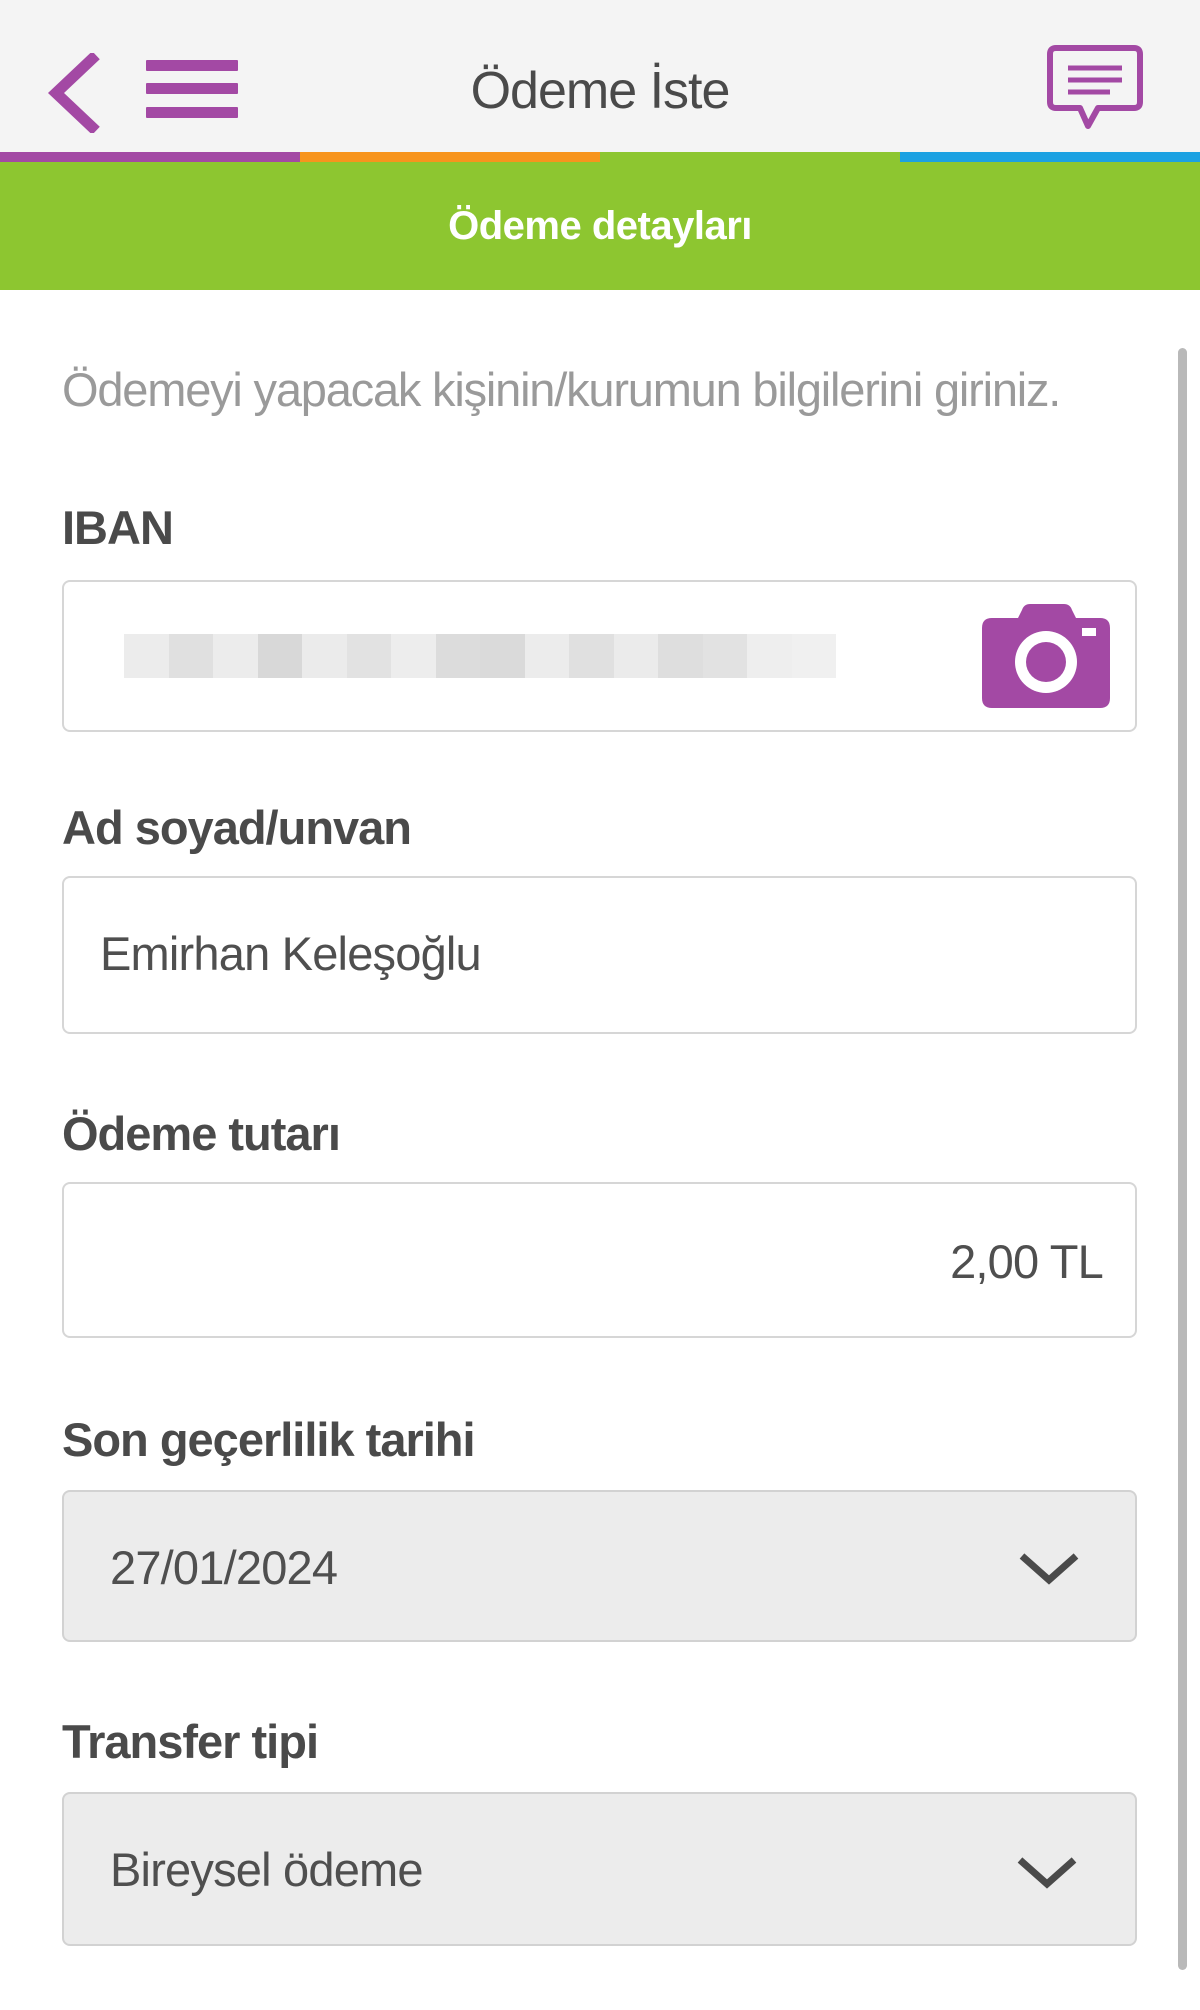 The height and width of the screenshot is (2010, 1200). Describe the element at coordinates (1182, 1159) in the screenshot. I see `scrollbar` at that location.